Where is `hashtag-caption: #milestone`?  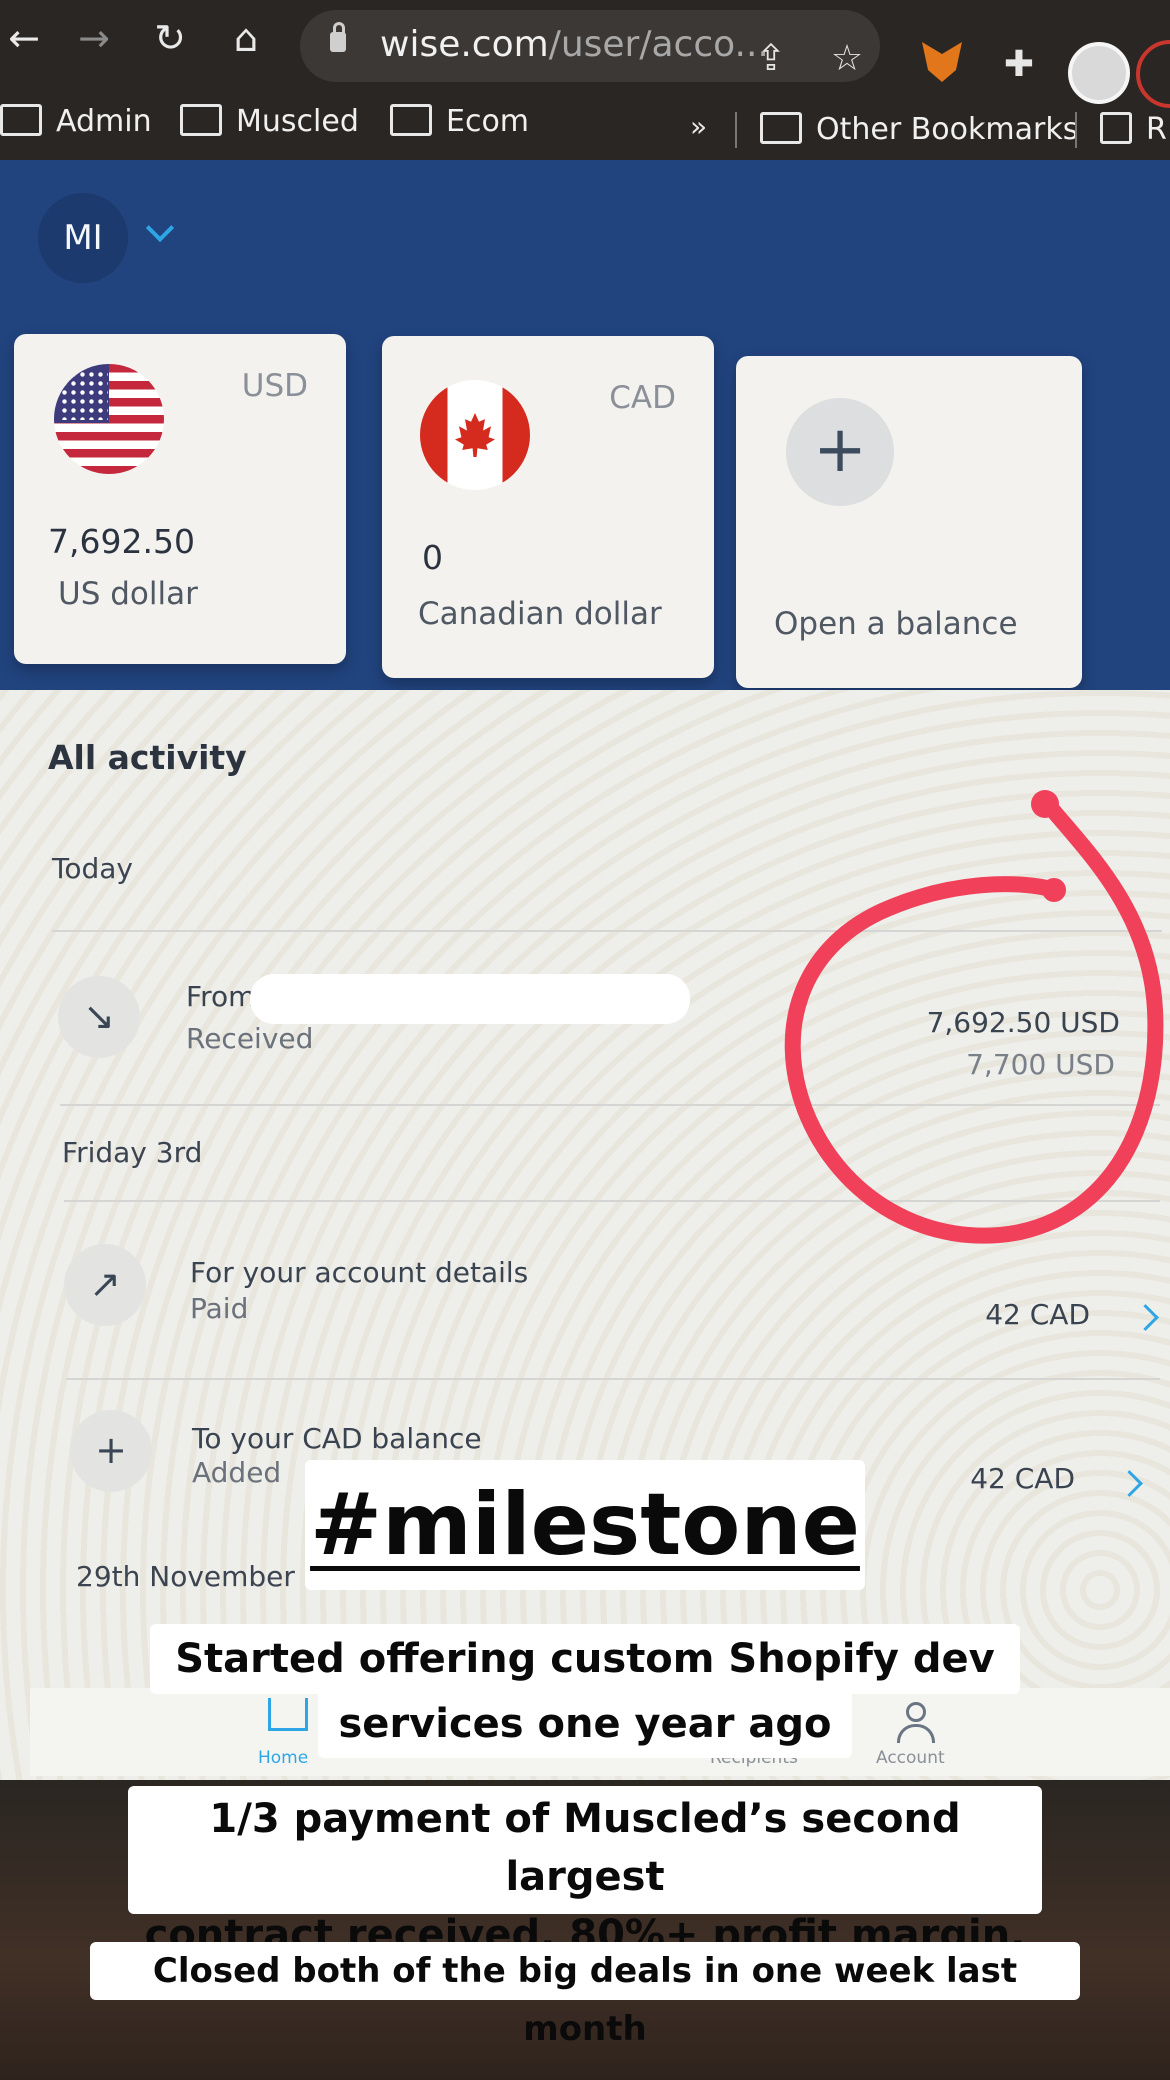
hashtag-caption: #milestone is located at coordinates (585, 1525).